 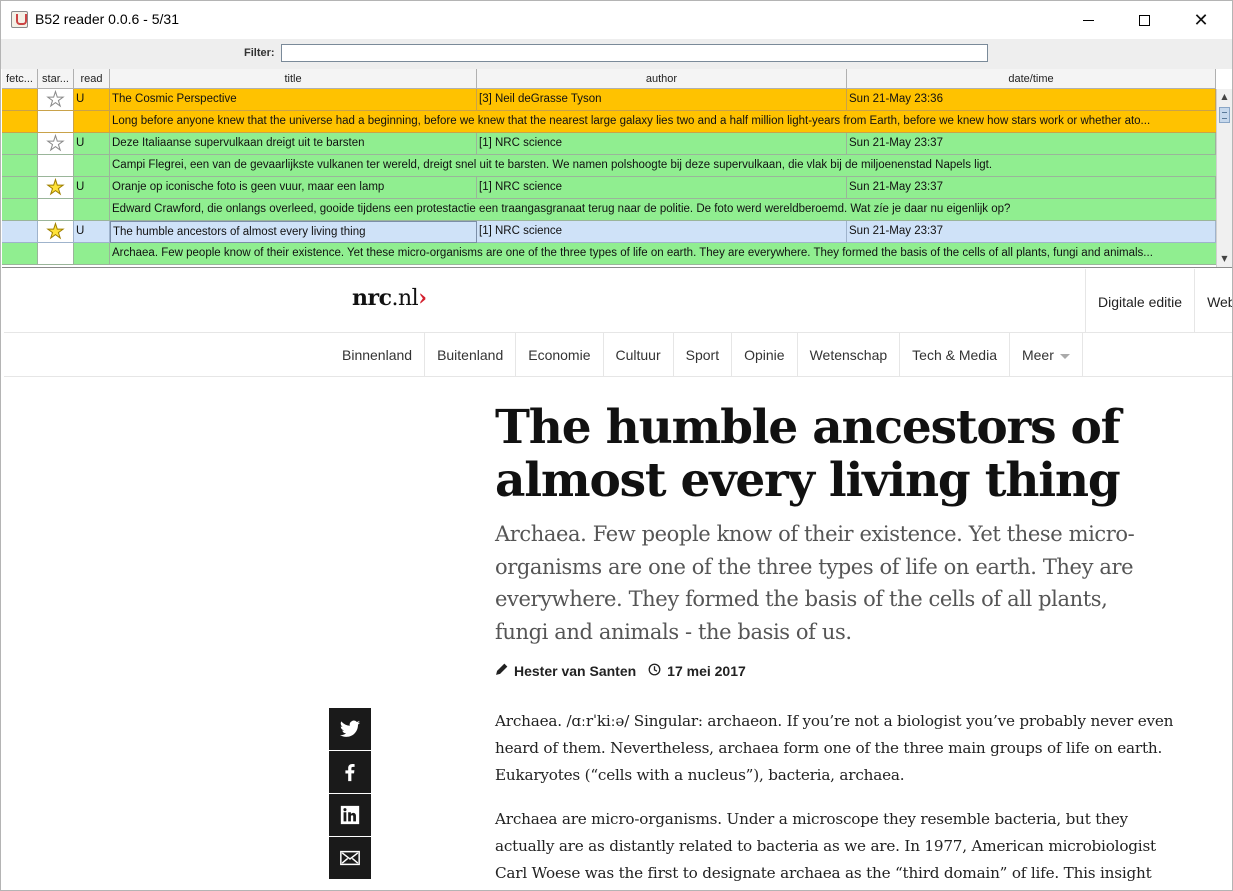 I want to click on nrc-logo: nrc.nl›, so click(x=389, y=298).